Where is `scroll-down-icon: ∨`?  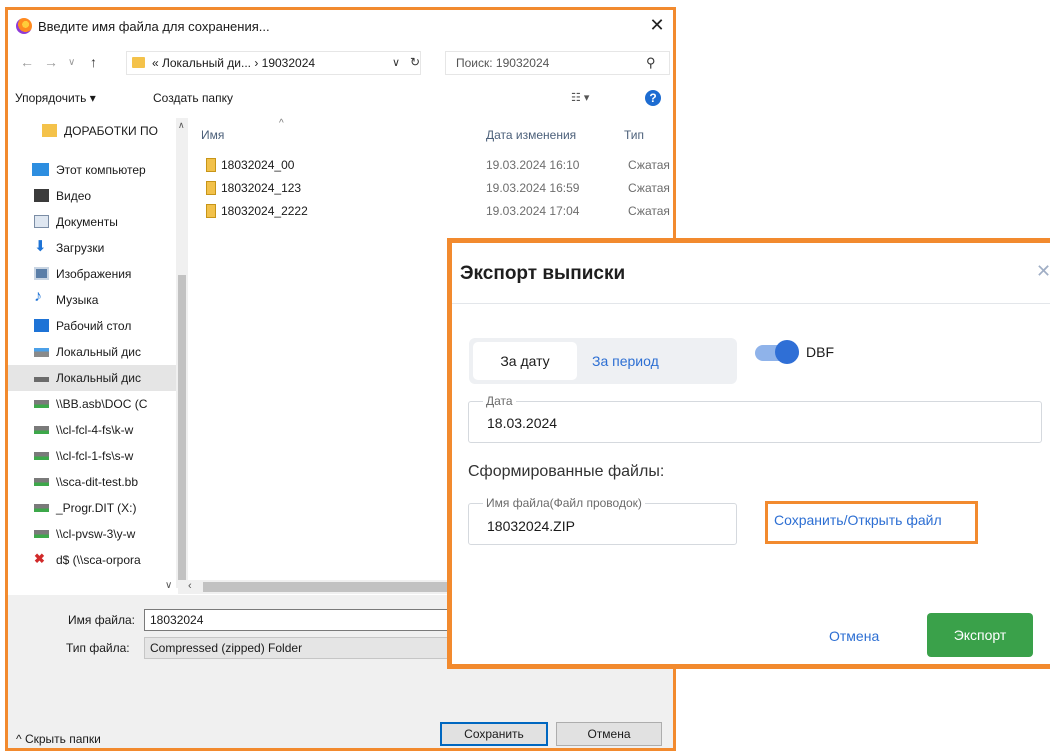 scroll-down-icon: ∨ is located at coordinates (168, 585).